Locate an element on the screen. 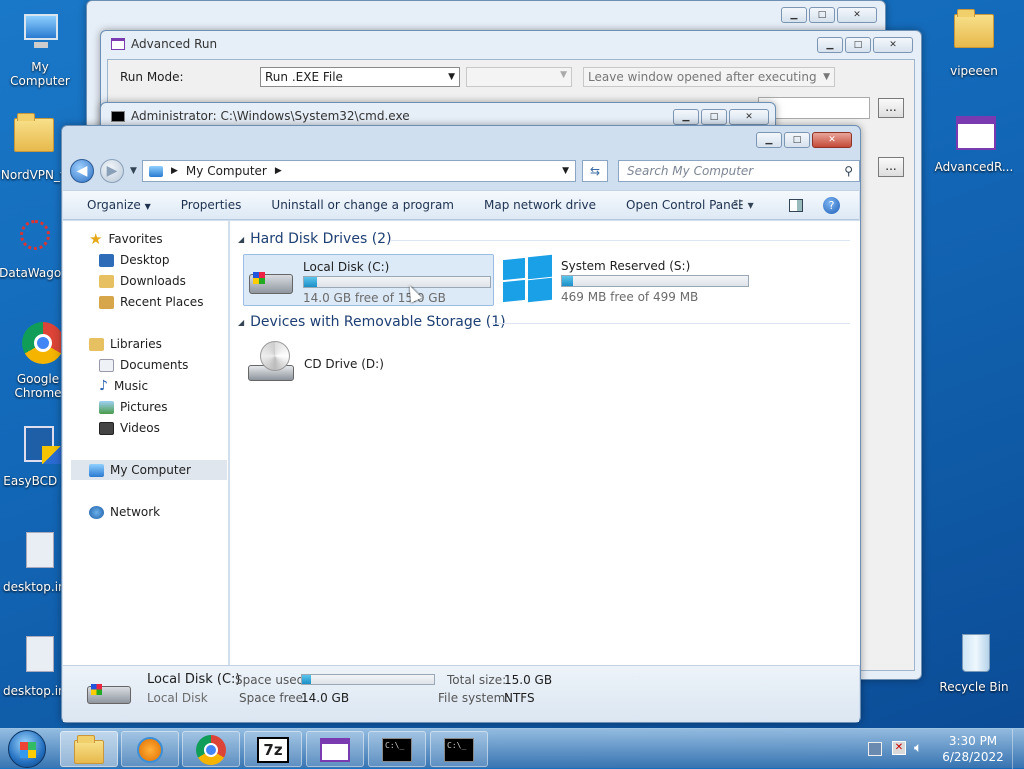  clock: 3:30 PM 6/28/2022 is located at coordinates (973, 749).